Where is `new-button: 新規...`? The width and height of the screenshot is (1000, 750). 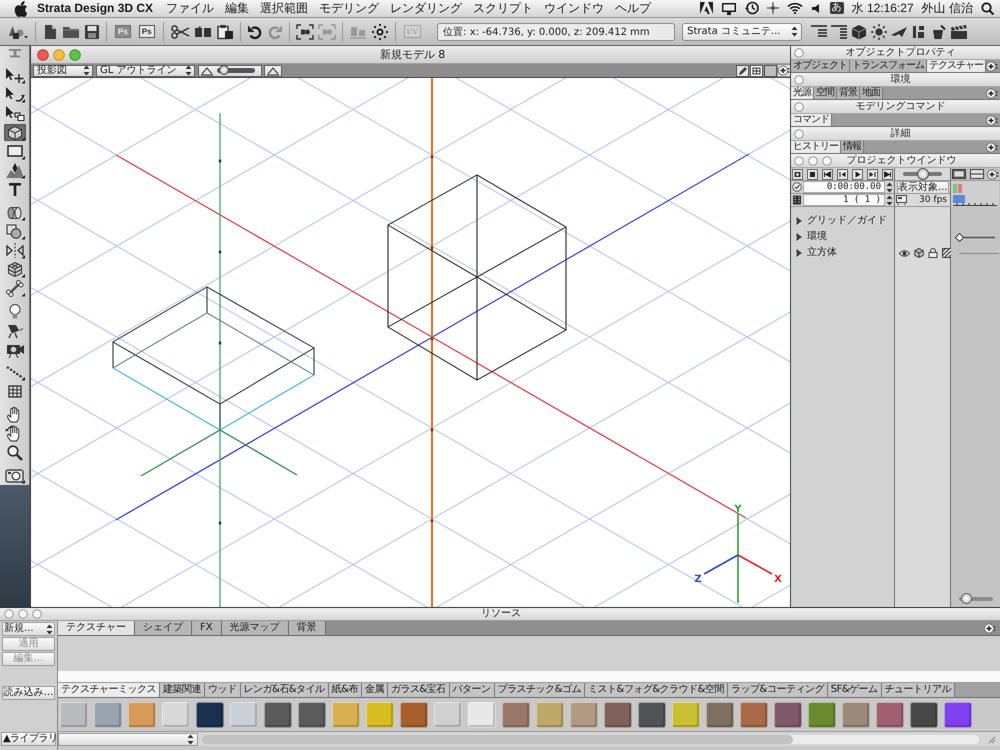 new-button: 新規... is located at coordinates (28, 629).